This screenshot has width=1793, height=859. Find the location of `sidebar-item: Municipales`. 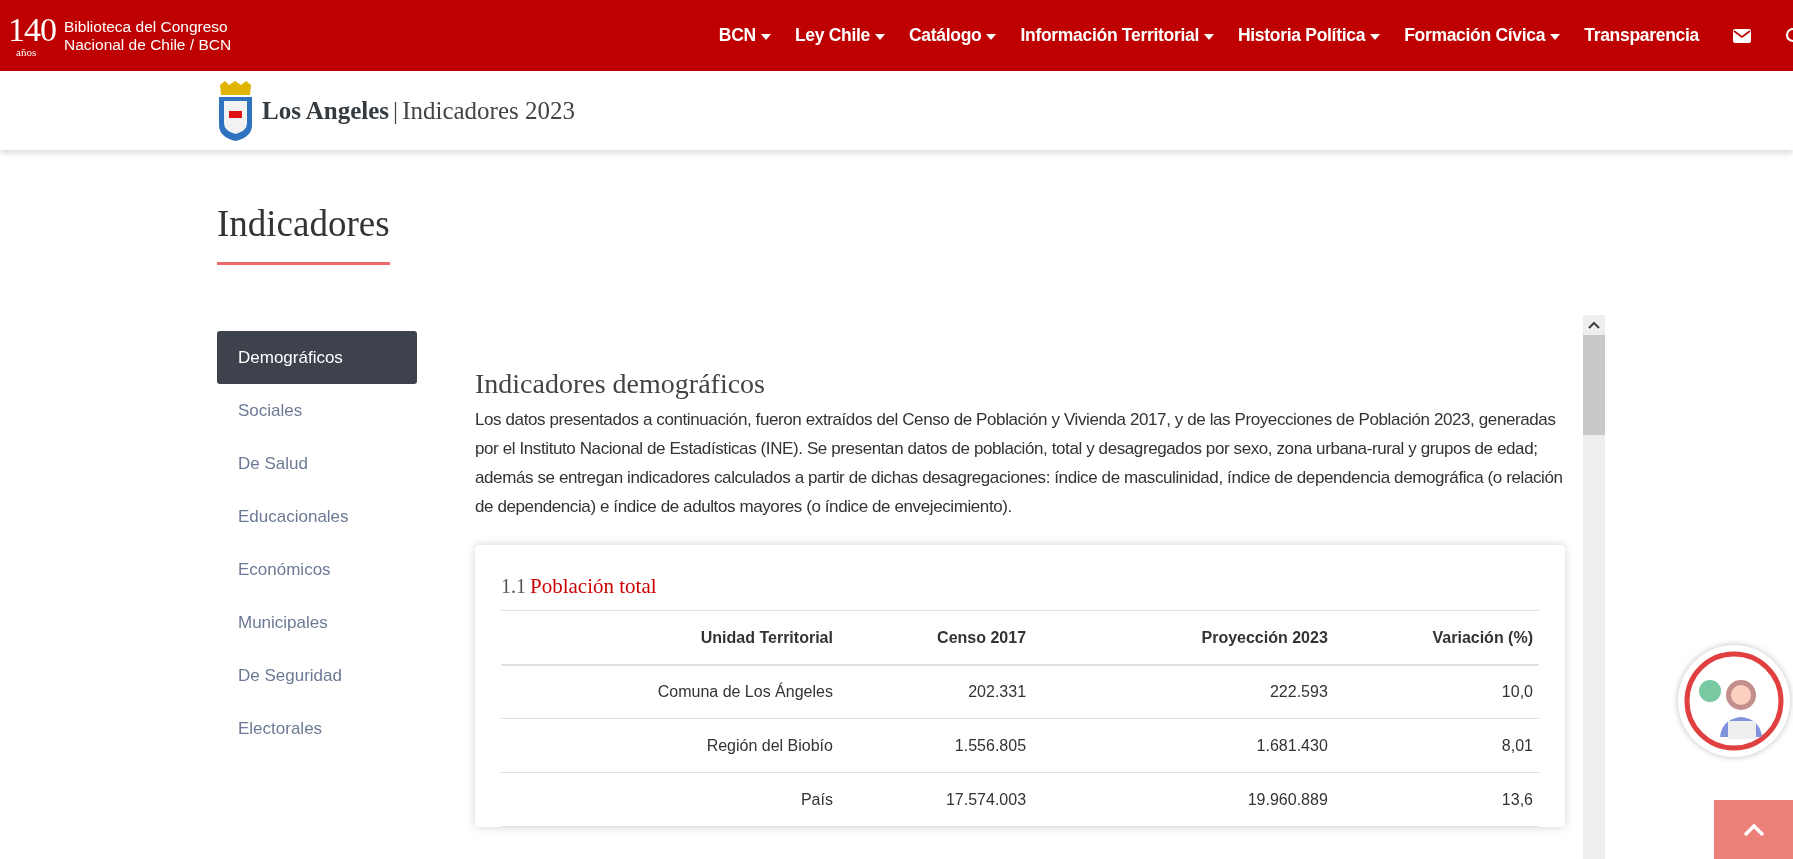

sidebar-item: Municipales is located at coordinates (317, 623).